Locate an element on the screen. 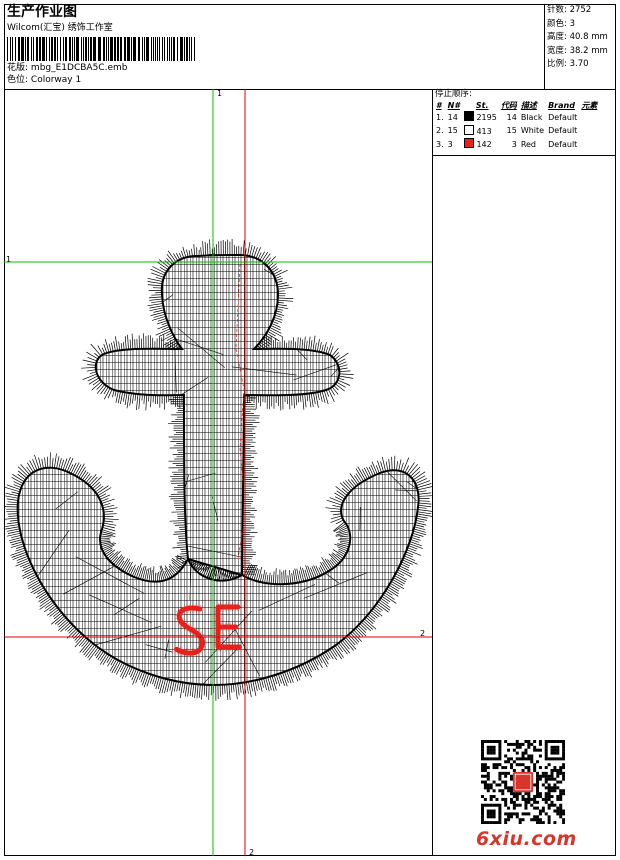 This screenshot has height=860, width=620. colorway-line: 色位: Colorway 1 is located at coordinates (44, 80).